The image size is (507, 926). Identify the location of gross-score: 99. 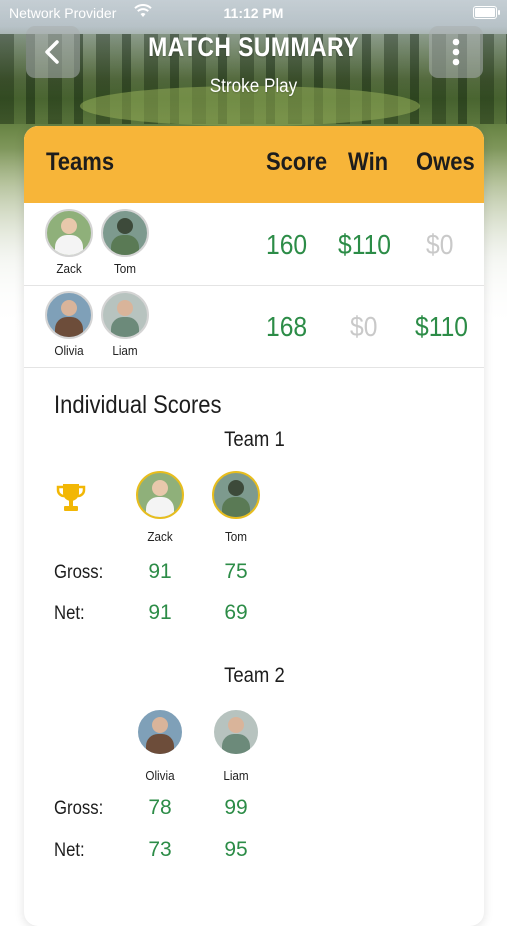
(236, 807).